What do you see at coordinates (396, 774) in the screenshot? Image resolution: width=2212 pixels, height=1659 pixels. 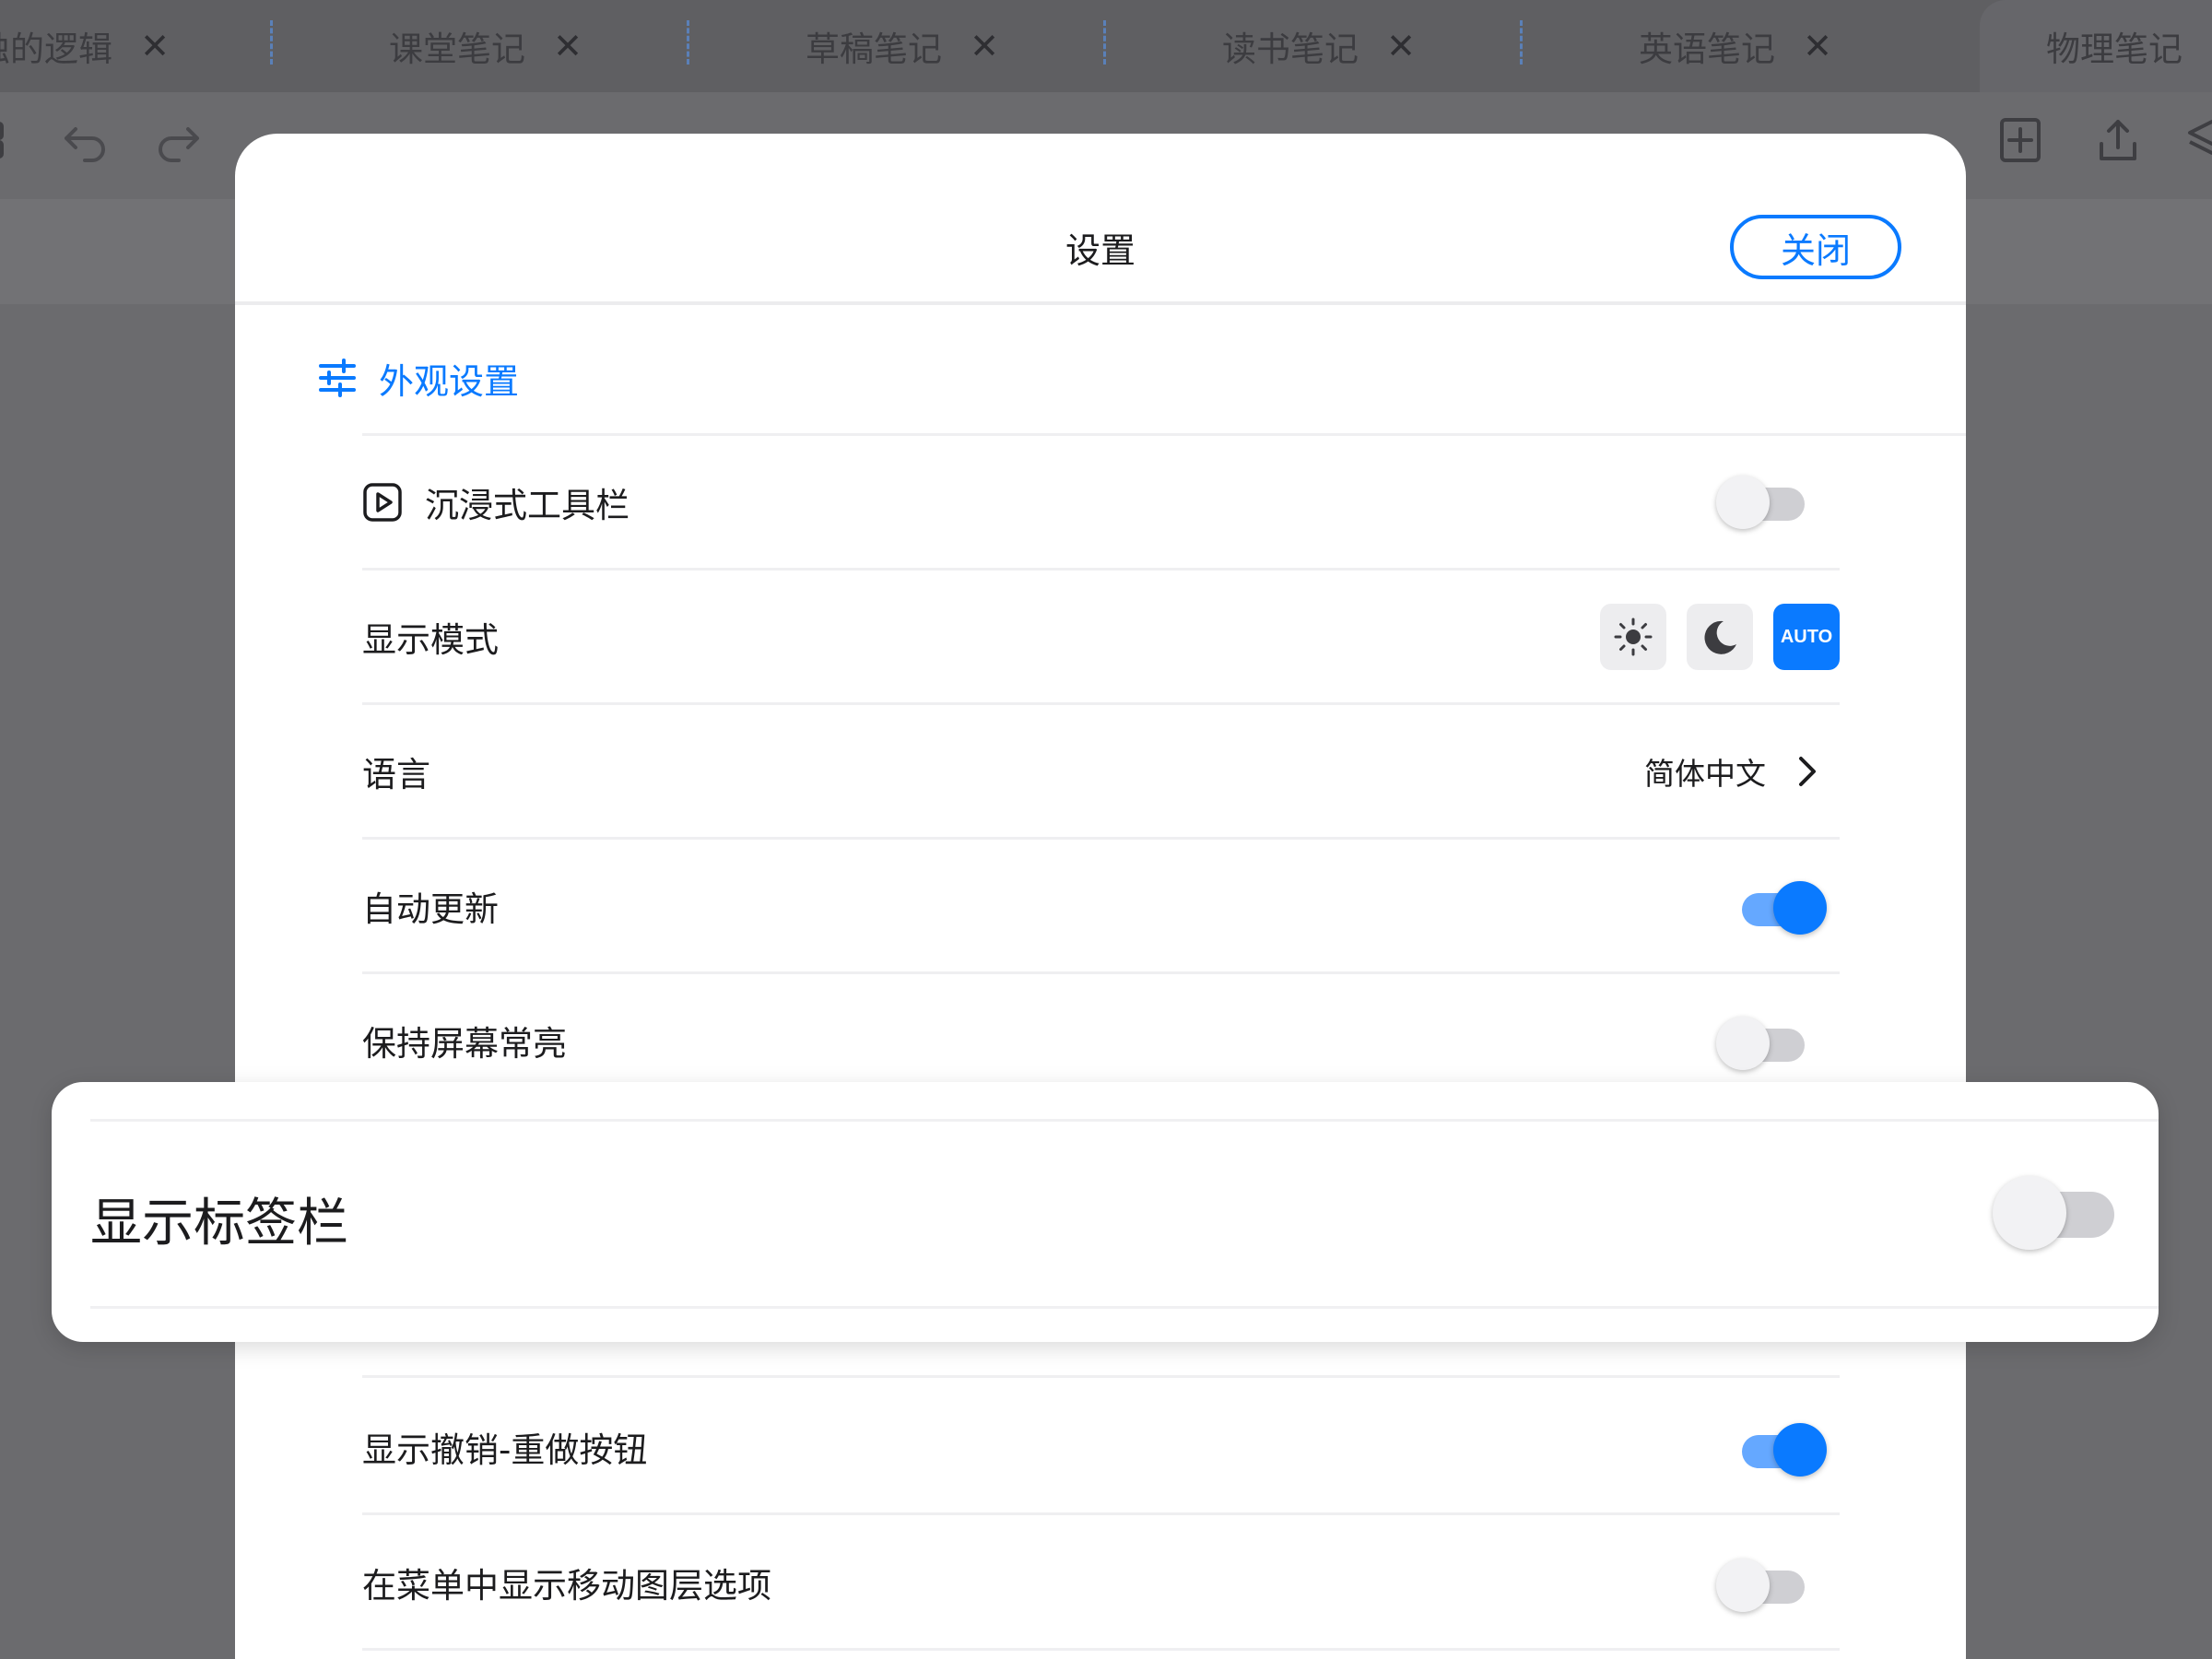 I see `setting-label: 语言` at bounding box center [396, 774].